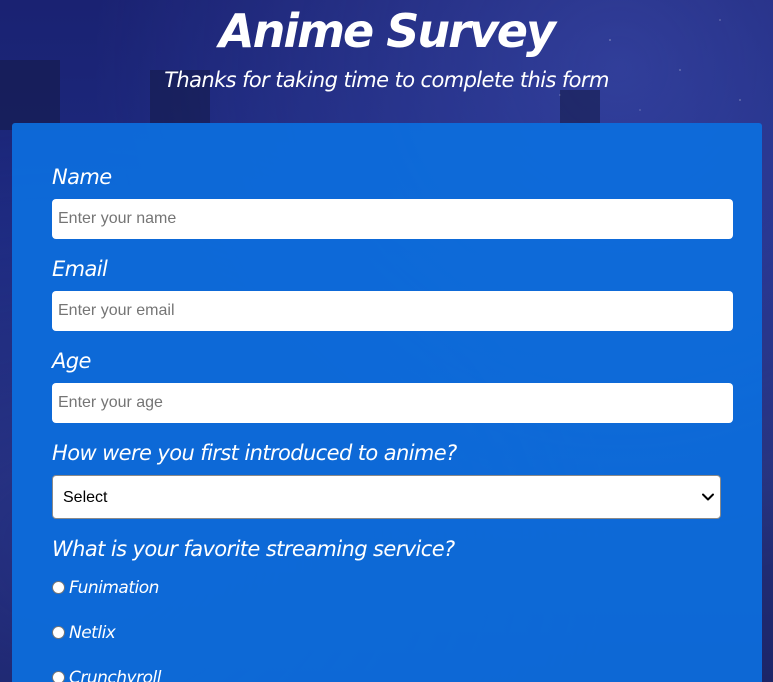 The image size is (773, 682). Describe the element at coordinates (387, 31) in the screenshot. I see `page-title: Anime Survey` at that location.